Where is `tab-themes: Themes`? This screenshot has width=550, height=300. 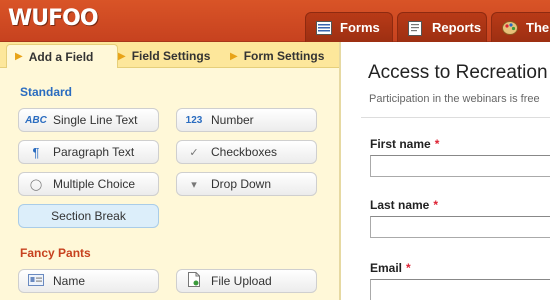
tab-themes: Themes is located at coordinates (520, 27).